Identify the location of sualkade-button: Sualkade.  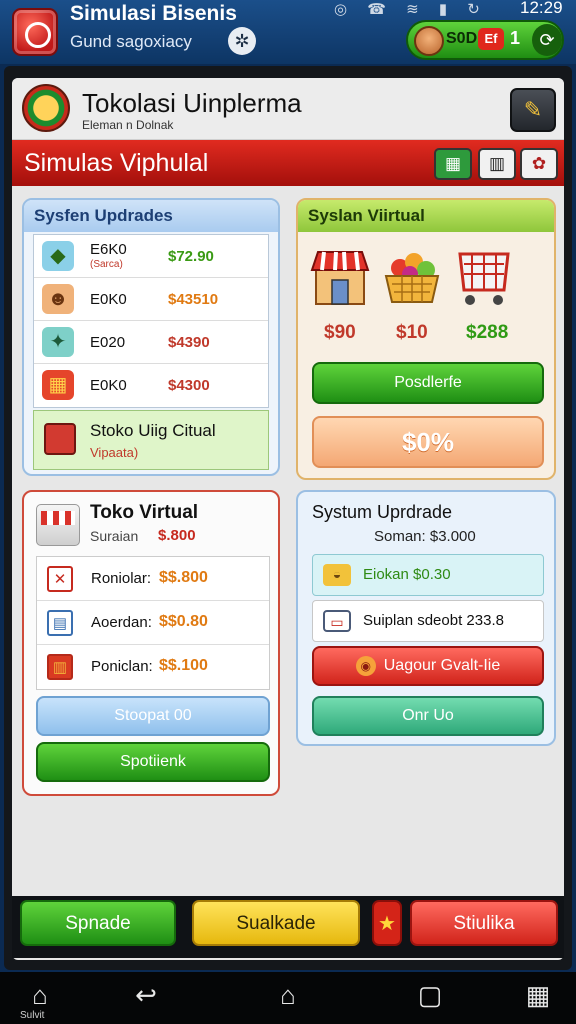
(276, 923).